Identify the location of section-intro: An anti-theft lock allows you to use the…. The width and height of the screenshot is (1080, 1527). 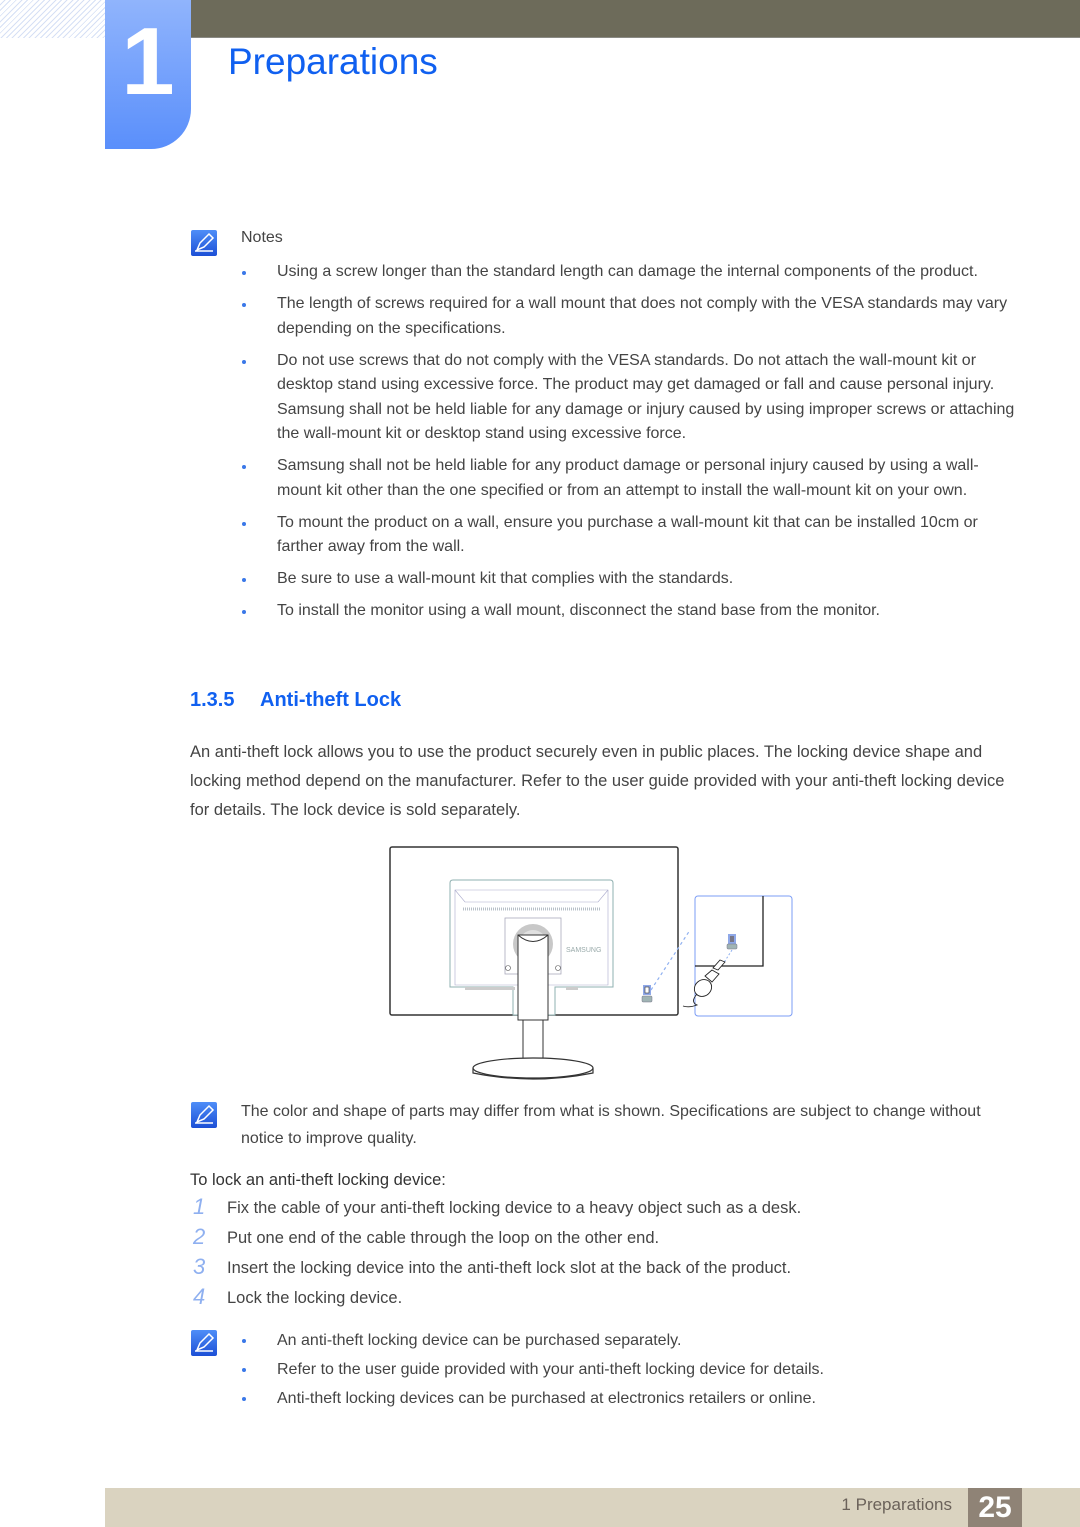
(597, 781).